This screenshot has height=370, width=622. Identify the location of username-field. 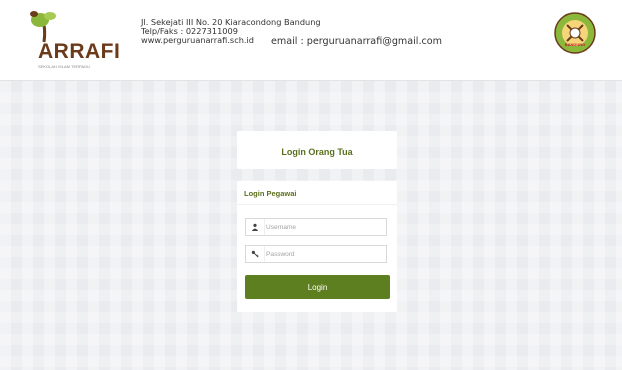
(316, 227).